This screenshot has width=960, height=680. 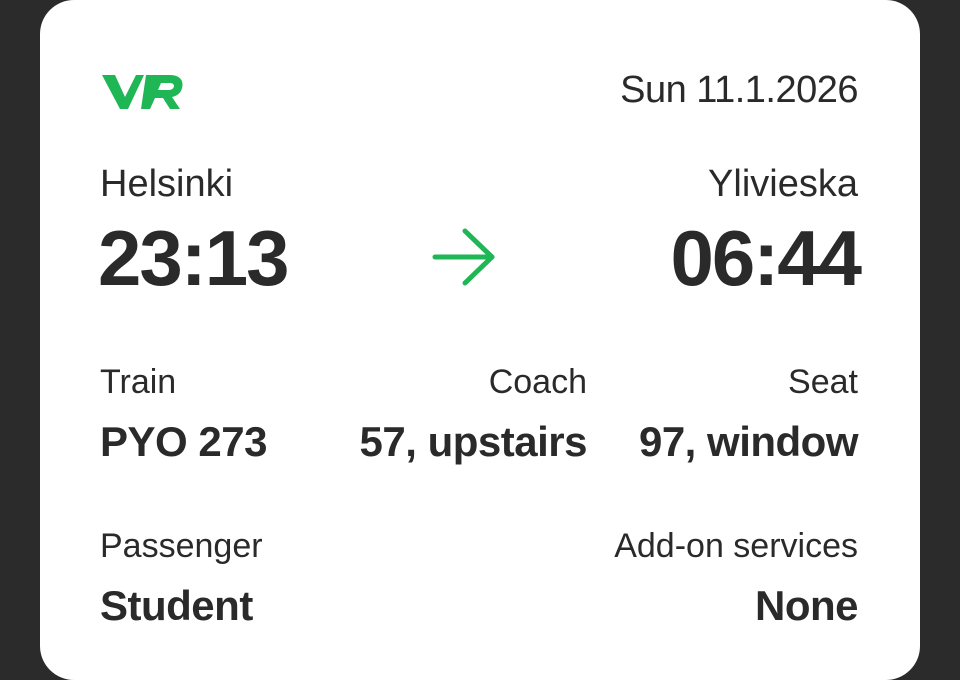 What do you see at coordinates (739, 90) in the screenshot?
I see `travel-date: Sun 11.1.2026` at bounding box center [739, 90].